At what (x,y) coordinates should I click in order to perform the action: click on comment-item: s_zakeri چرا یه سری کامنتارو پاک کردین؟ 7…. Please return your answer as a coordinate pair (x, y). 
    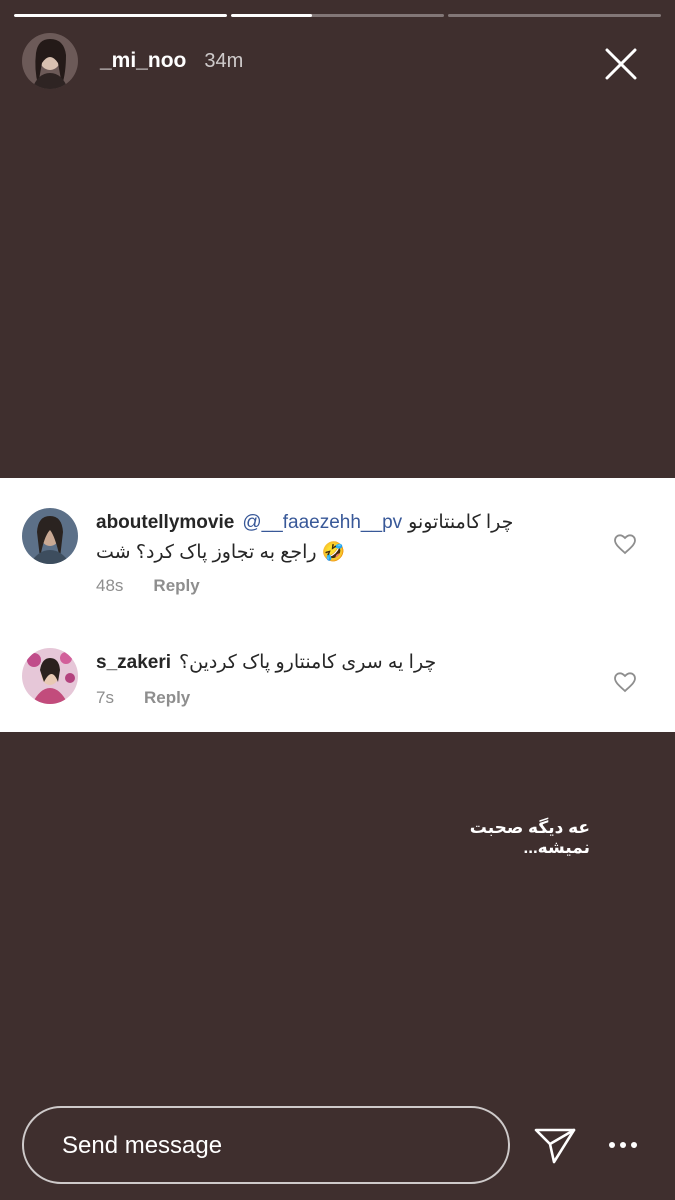
    Looking at the image, I should click on (337, 670).